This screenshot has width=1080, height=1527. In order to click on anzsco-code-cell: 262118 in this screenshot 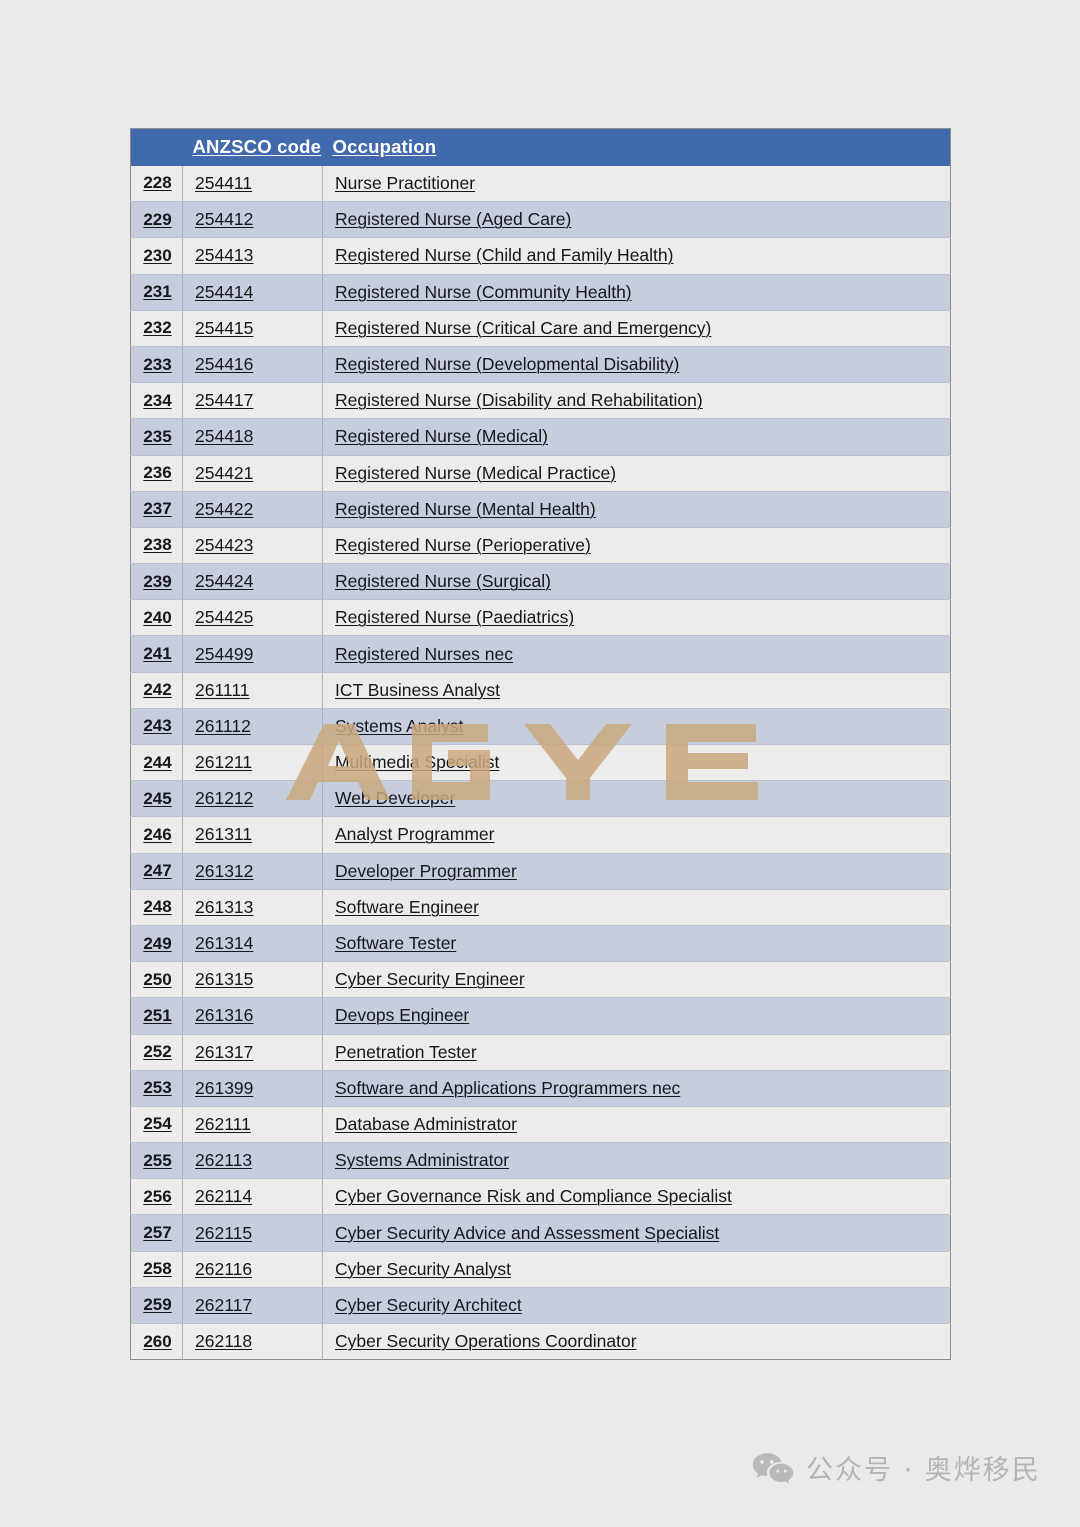, I will do `click(252, 1341)`.